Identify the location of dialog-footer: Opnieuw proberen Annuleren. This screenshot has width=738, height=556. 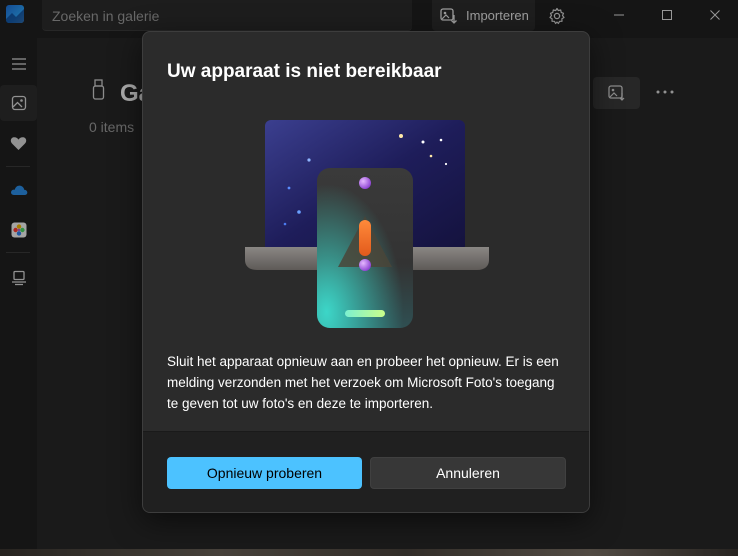
(366, 471).